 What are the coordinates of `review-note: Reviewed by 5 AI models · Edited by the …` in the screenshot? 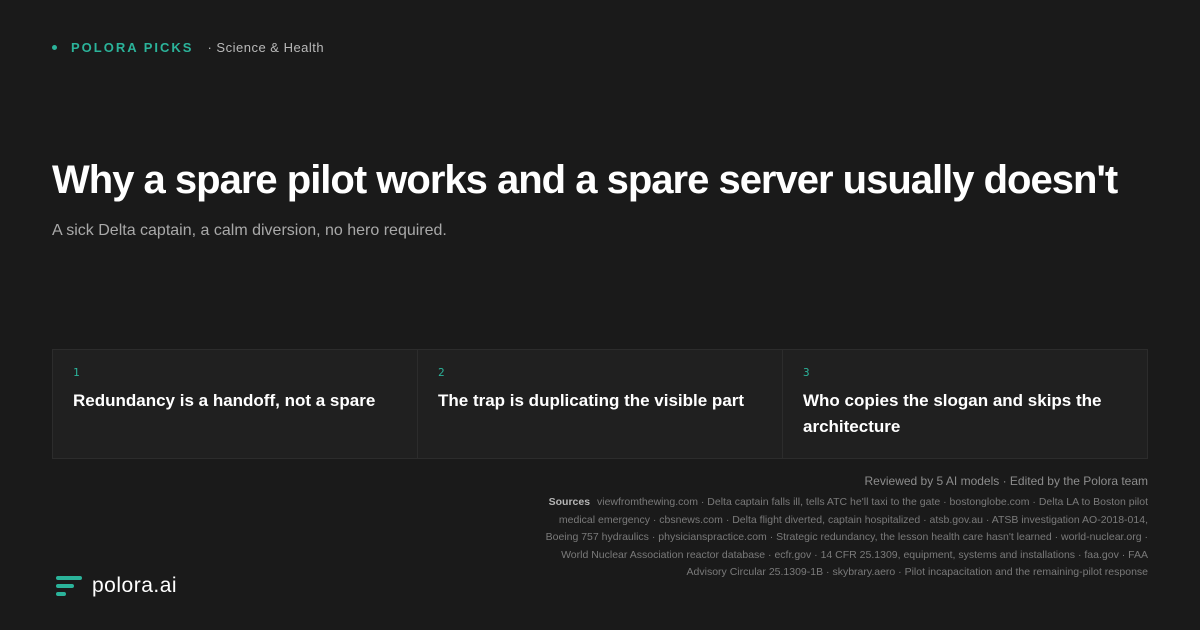 It's located at (1006, 481).